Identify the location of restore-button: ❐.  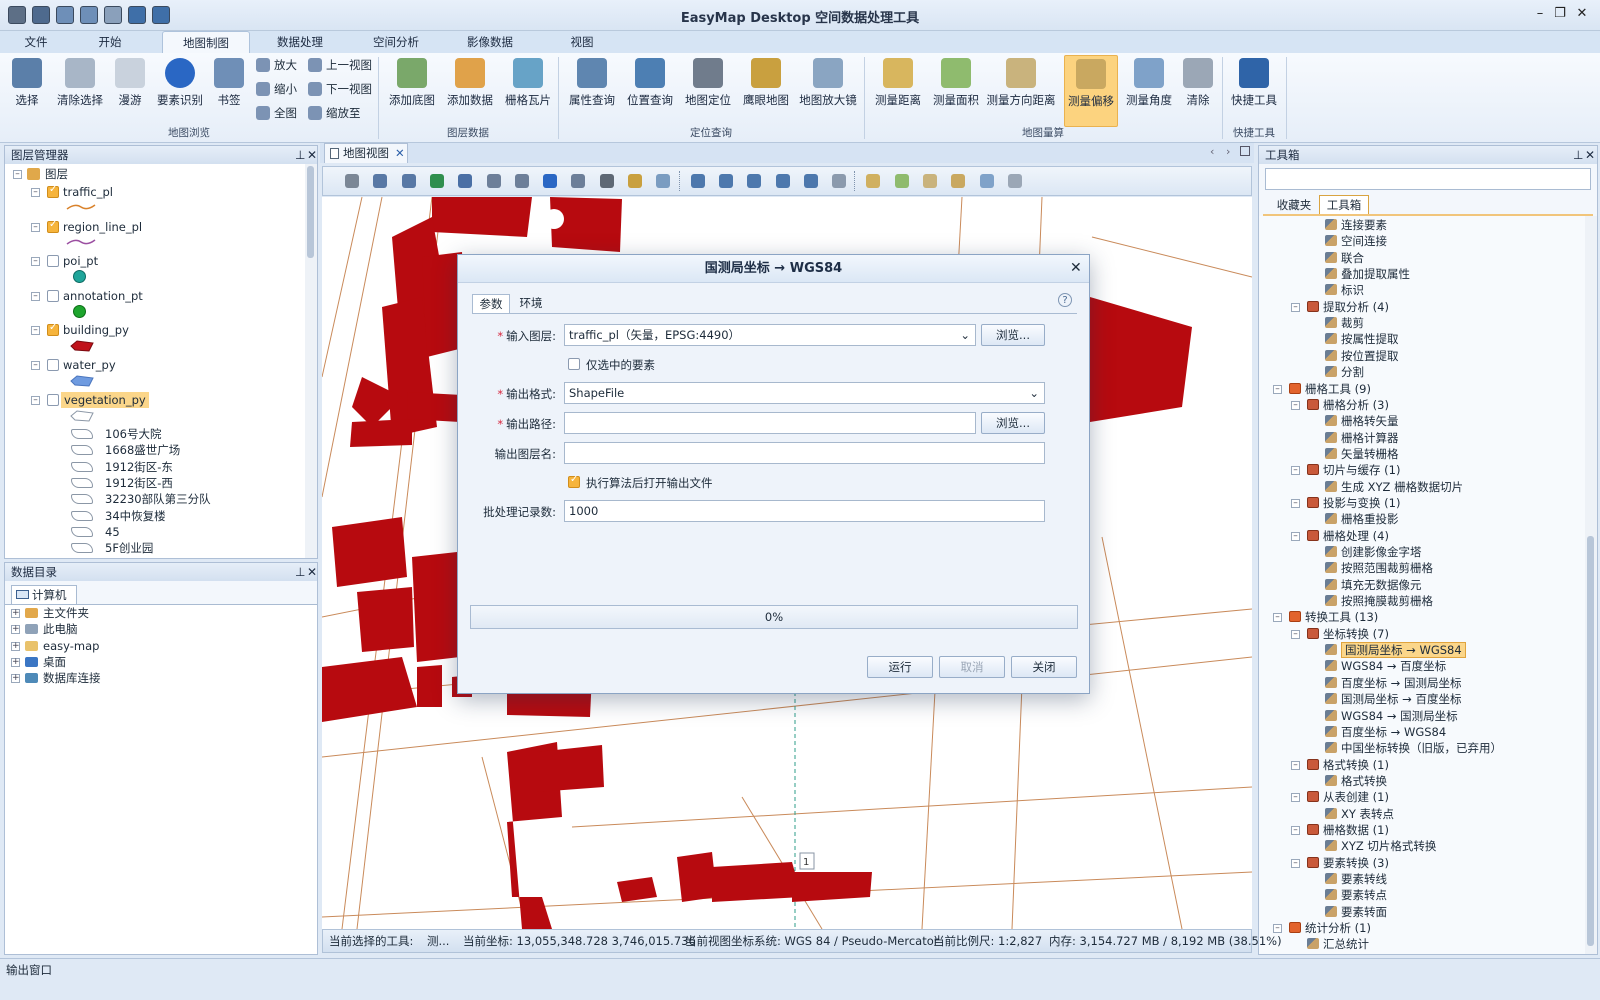
(1560, 14).